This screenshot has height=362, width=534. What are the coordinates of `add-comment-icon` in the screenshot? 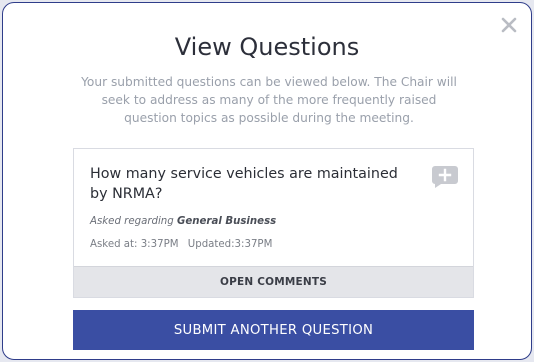 It's located at (445, 177).